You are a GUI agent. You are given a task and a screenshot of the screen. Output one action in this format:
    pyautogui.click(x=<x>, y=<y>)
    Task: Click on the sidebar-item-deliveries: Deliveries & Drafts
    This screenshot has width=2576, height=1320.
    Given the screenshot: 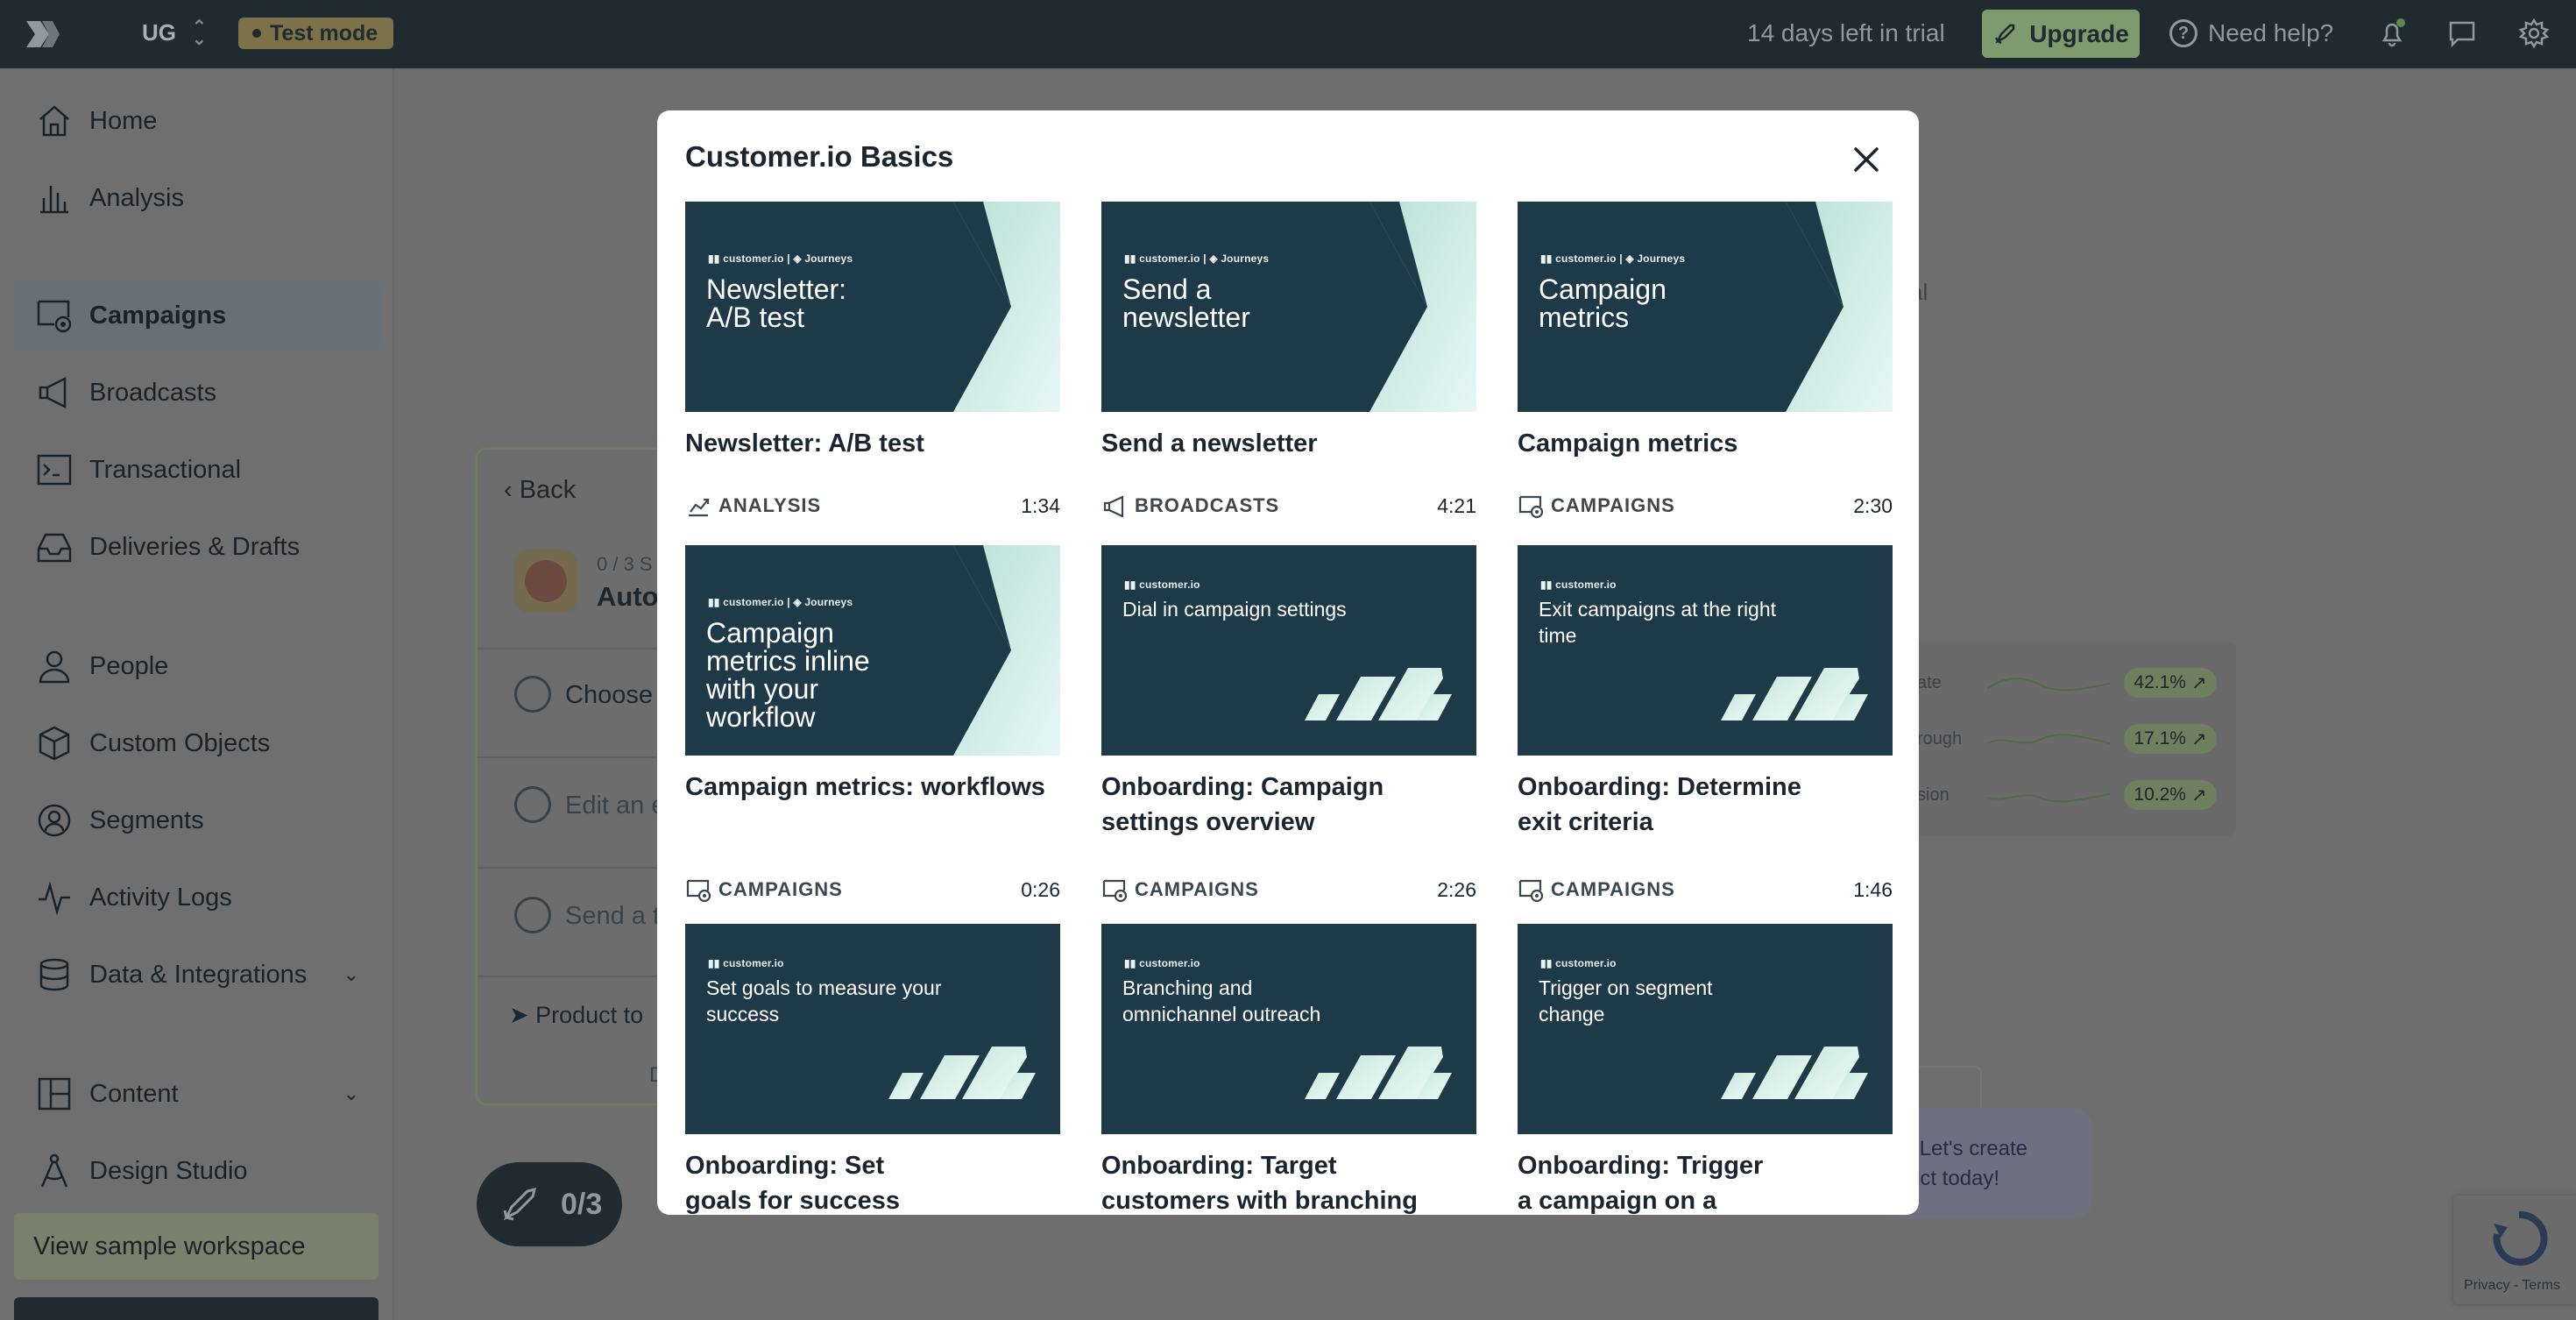 What is the action you would take?
    pyautogui.click(x=197, y=547)
    